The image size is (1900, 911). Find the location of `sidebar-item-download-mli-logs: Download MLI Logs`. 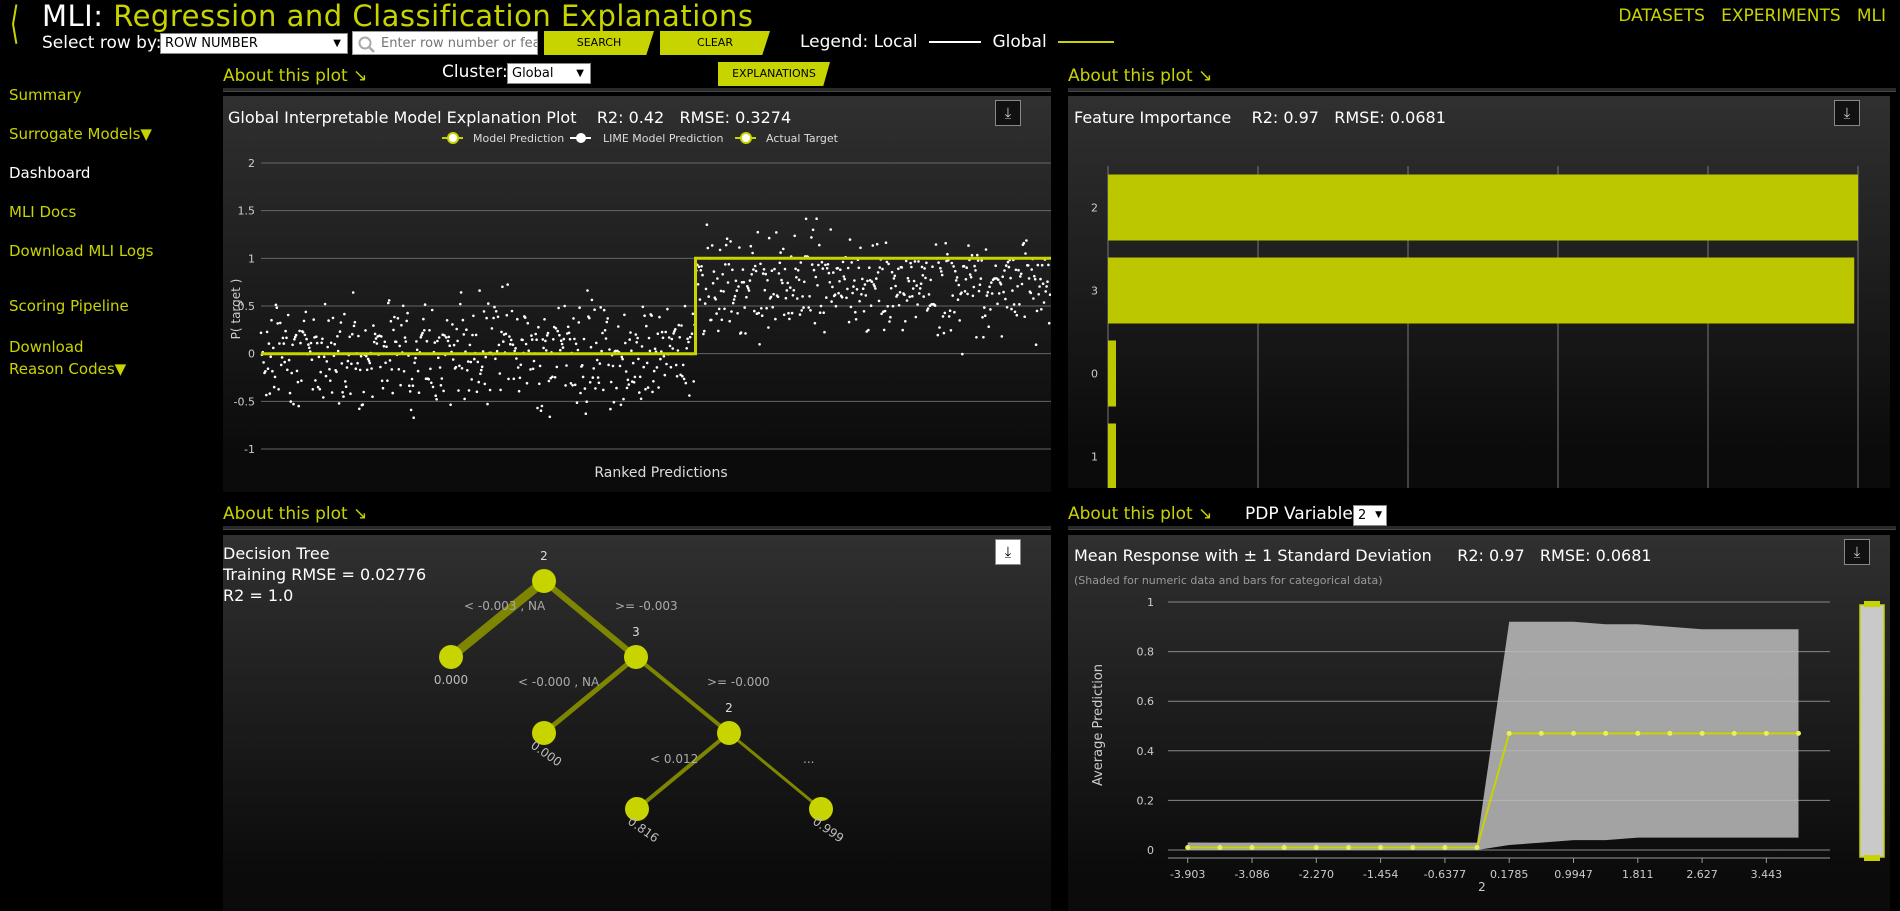

sidebar-item-download-mli-logs: Download MLI Logs is located at coordinates (111, 269).